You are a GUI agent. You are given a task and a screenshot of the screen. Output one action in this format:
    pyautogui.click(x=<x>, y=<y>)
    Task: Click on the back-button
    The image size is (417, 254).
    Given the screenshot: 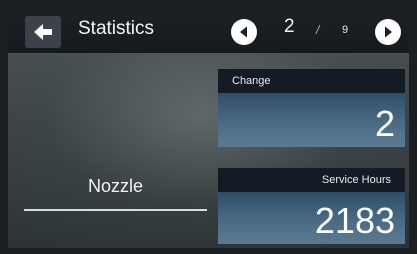 What is the action you would take?
    pyautogui.click(x=43, y=32)
    